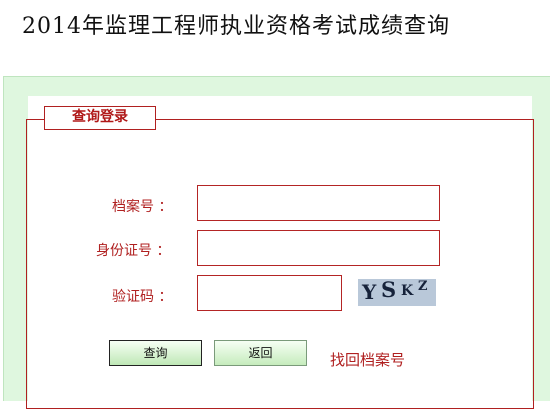 This screenshot has height=409, width=550. I want to click on captcha-label: 验证码 ：, so click(142, 297).